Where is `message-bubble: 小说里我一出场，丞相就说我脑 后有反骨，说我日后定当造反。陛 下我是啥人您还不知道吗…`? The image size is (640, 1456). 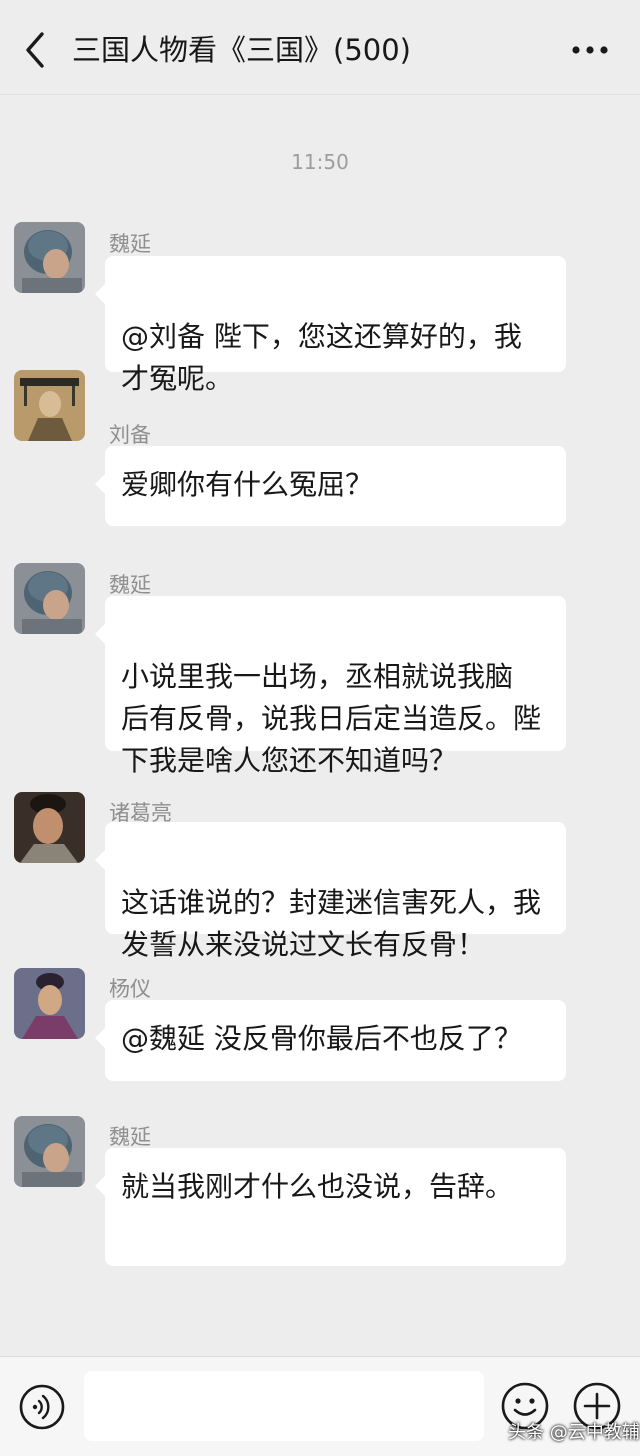 message-bubble: 小说里我一出场，丞相就说我脑 后有反骨，说我日后定当造反。陛 下我是啥人您还不知道吗… is located at coordinates (330, 686).